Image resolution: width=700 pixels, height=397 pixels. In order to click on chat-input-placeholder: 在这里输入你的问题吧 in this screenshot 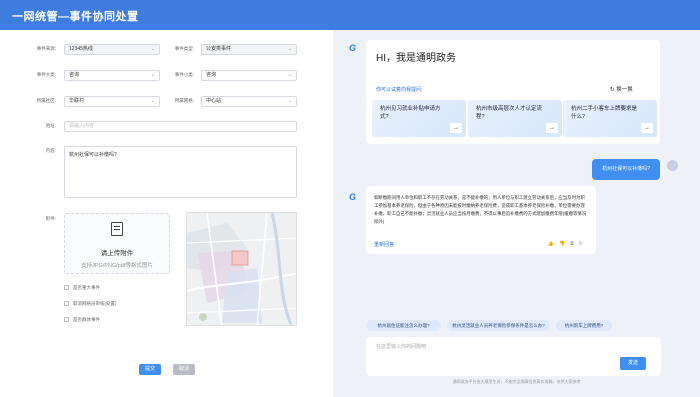, I will do `click(401, 347)`.